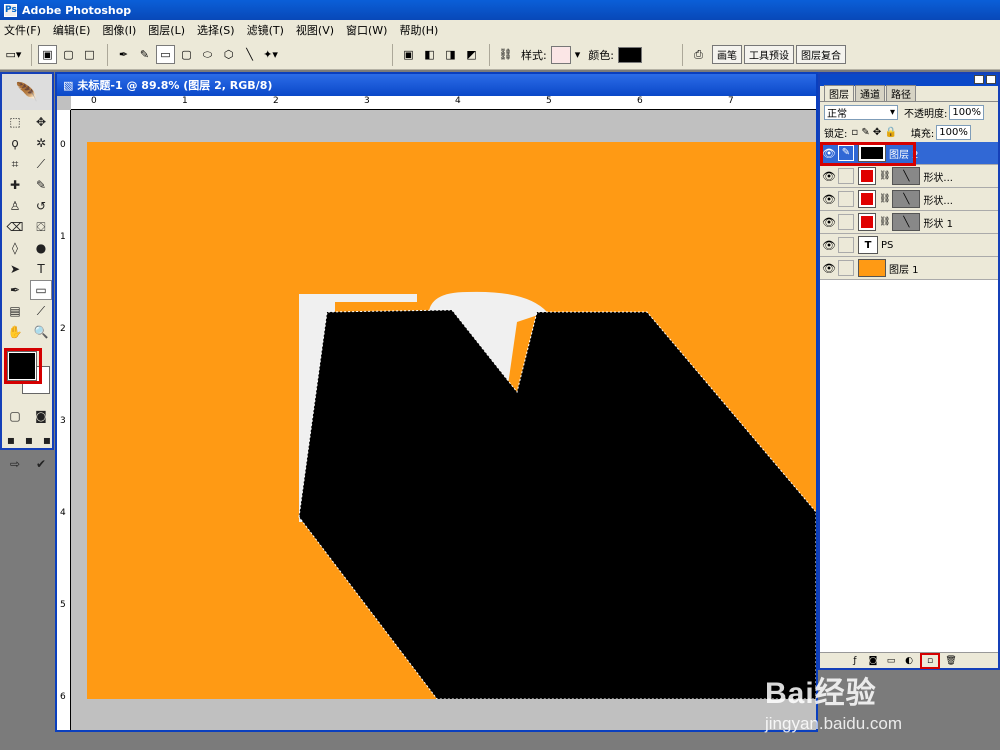 This screenshot has height=750, width=1000. What do you see at coordinates (991, 79) in the screenshot?
I see `close-icon` at bounding box center [991, 79].